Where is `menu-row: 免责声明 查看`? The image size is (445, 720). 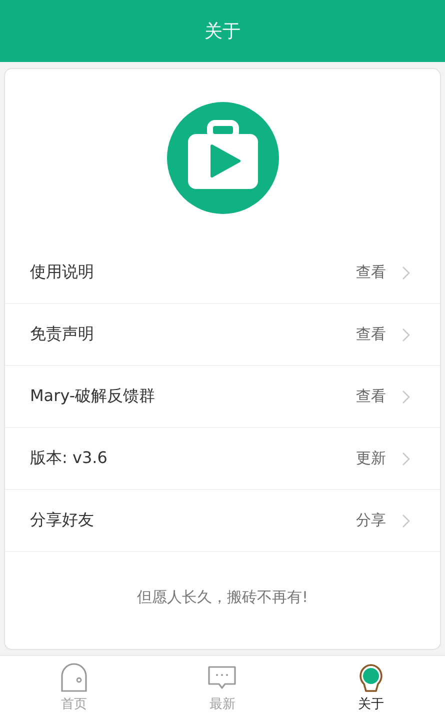 menu-row: 免责声明 查看 is located at coordinates (222, 335).